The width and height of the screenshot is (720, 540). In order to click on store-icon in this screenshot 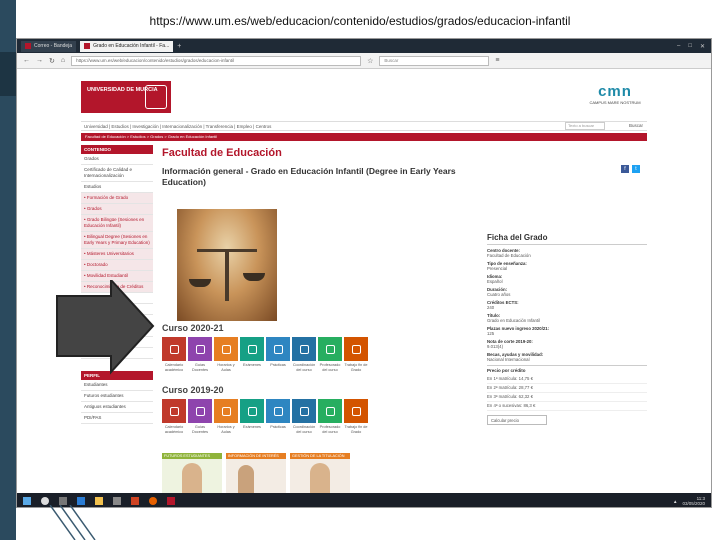, I will do `click(117, 501)`.